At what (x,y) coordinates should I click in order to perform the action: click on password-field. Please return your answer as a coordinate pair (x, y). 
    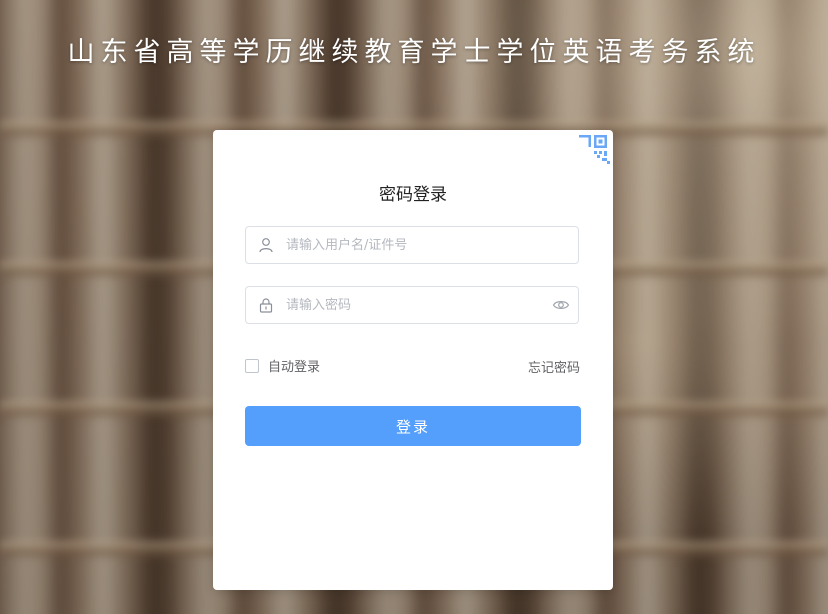
    Looking at the image, I should click on (412, 305).